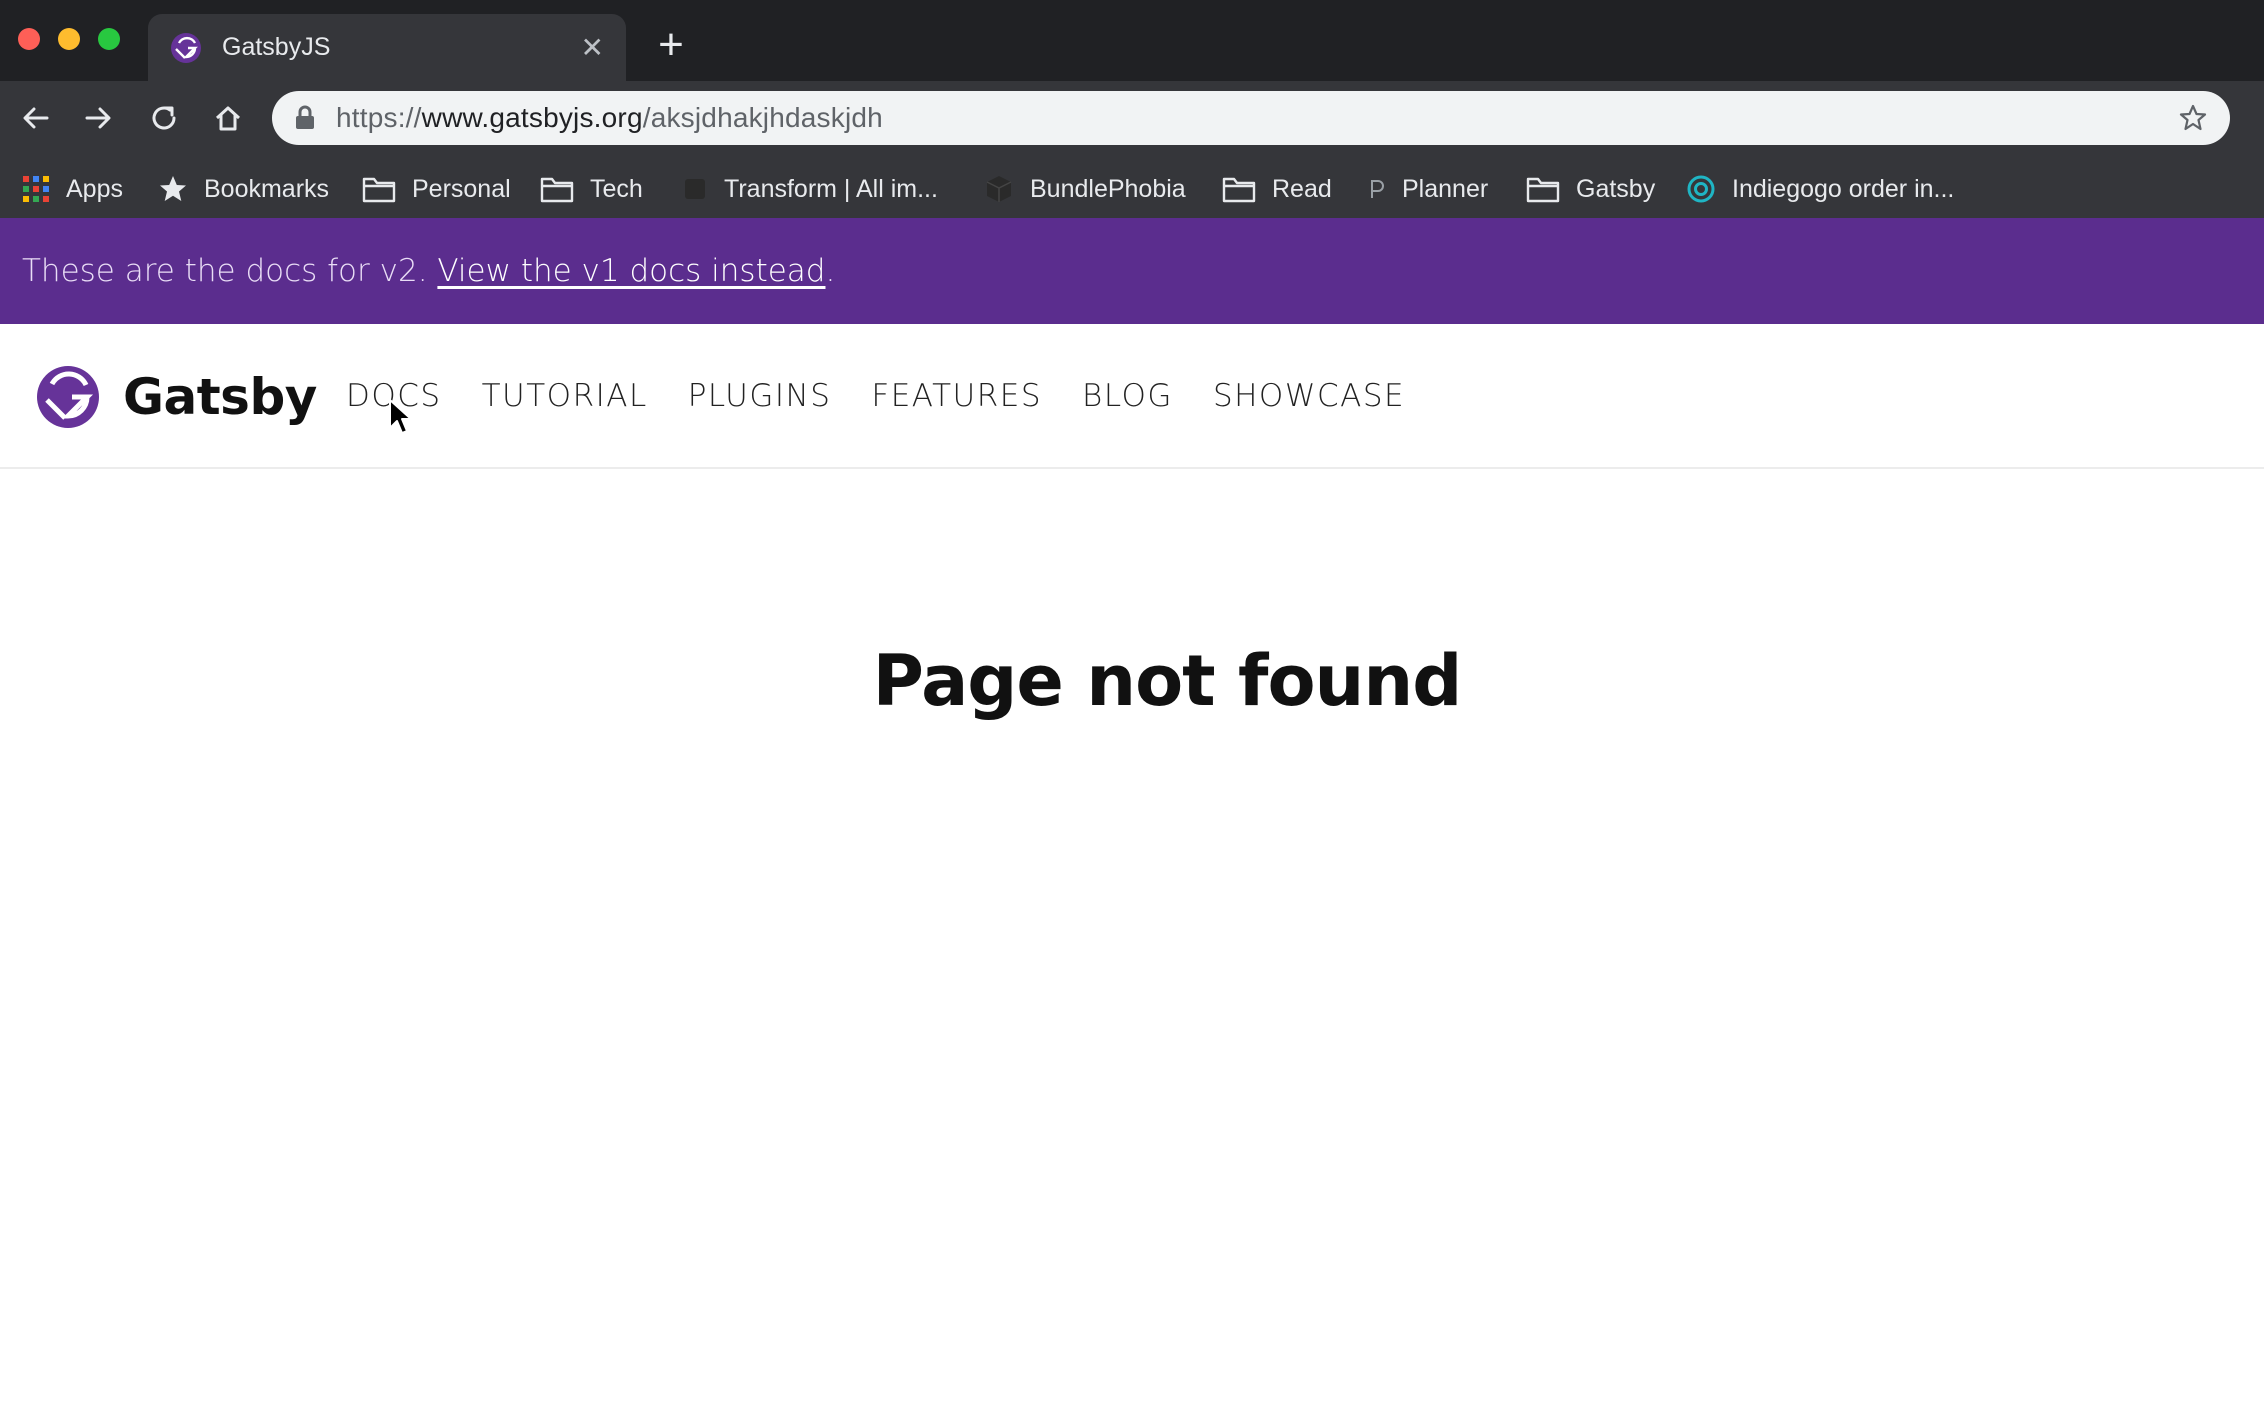  I want to click on gatsby-logo-icon, so click(68, 397).